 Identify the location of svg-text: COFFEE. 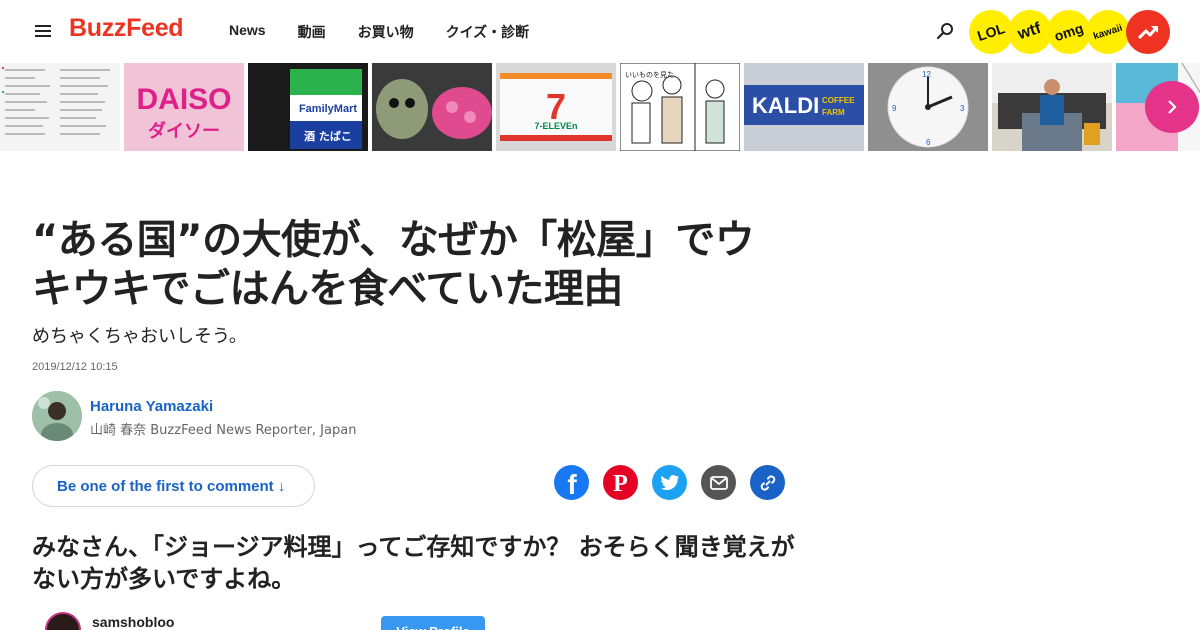
(838, 100).